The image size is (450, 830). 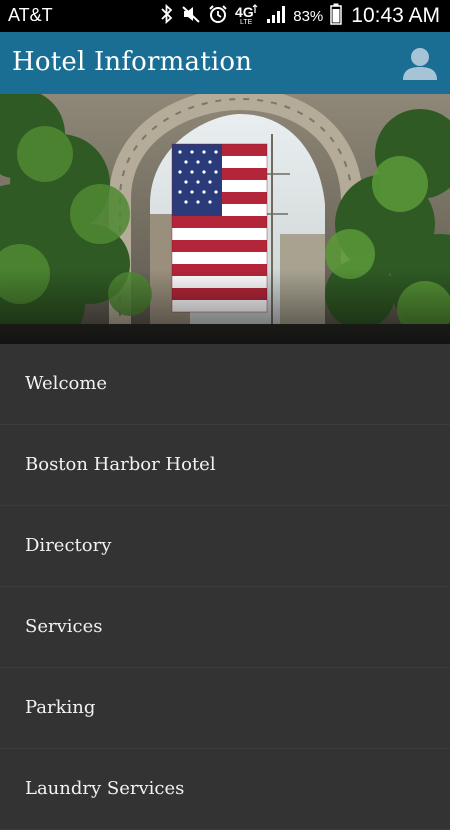 I want to click on person-icon, so click(x=420, y=64).